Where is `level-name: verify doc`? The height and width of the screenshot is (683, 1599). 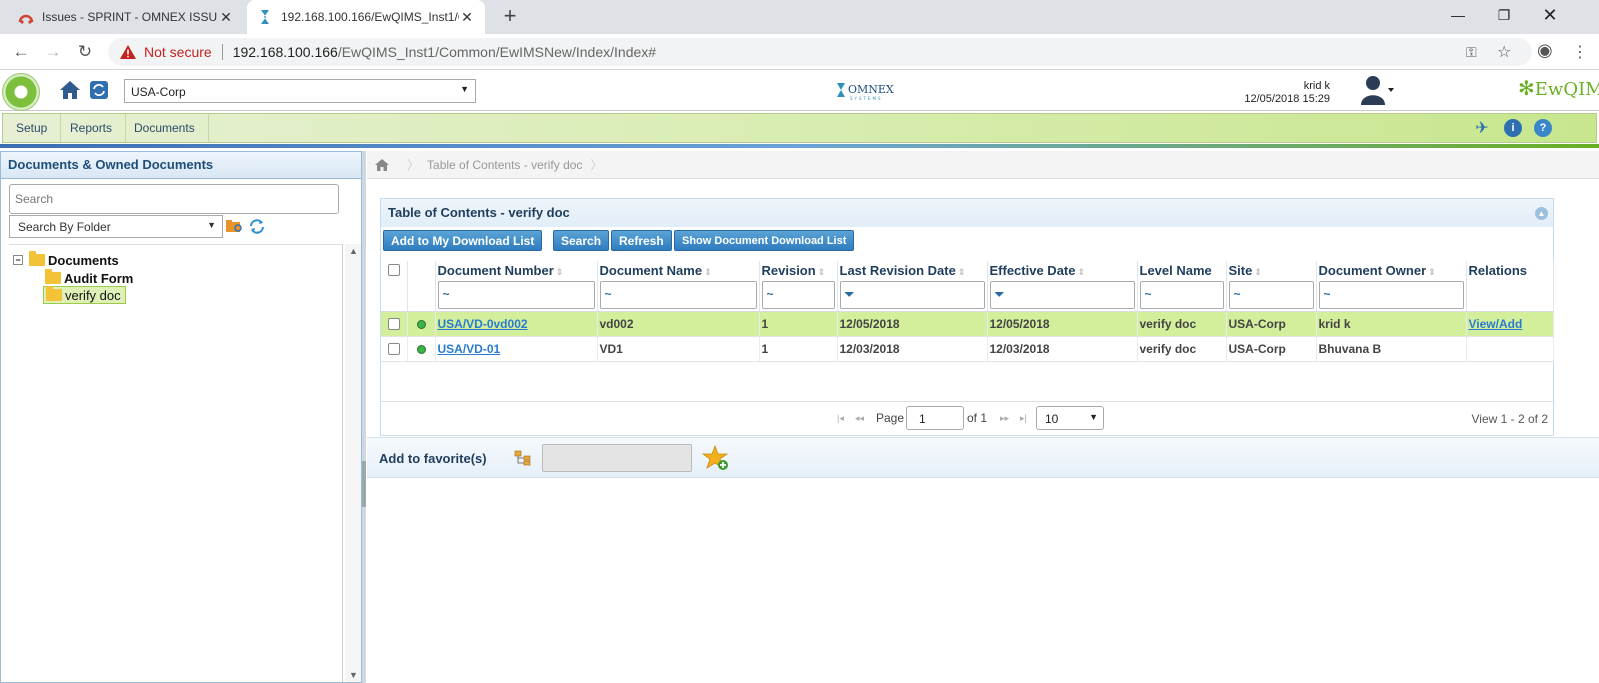
level-name: verify doc is located at coordinates (1182, 349).